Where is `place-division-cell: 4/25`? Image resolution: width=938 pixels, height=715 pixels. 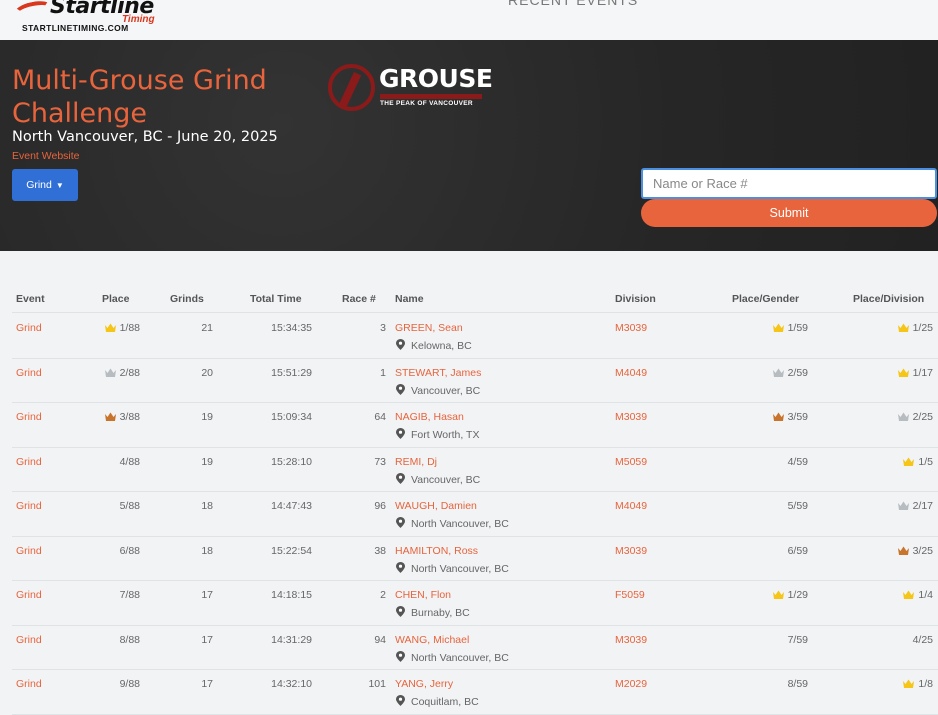 place-division-cell: 4/25 is located at coordinates (923, 640).